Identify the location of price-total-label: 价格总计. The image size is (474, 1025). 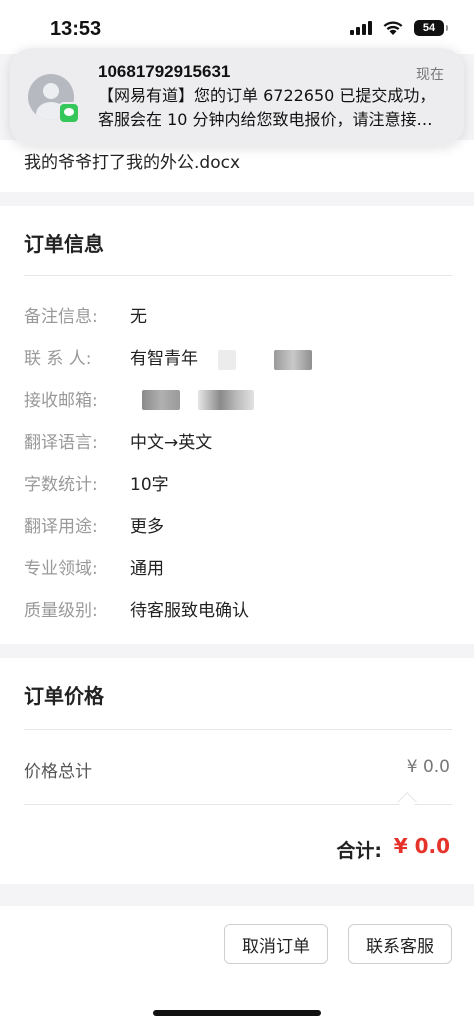
(58, 772).